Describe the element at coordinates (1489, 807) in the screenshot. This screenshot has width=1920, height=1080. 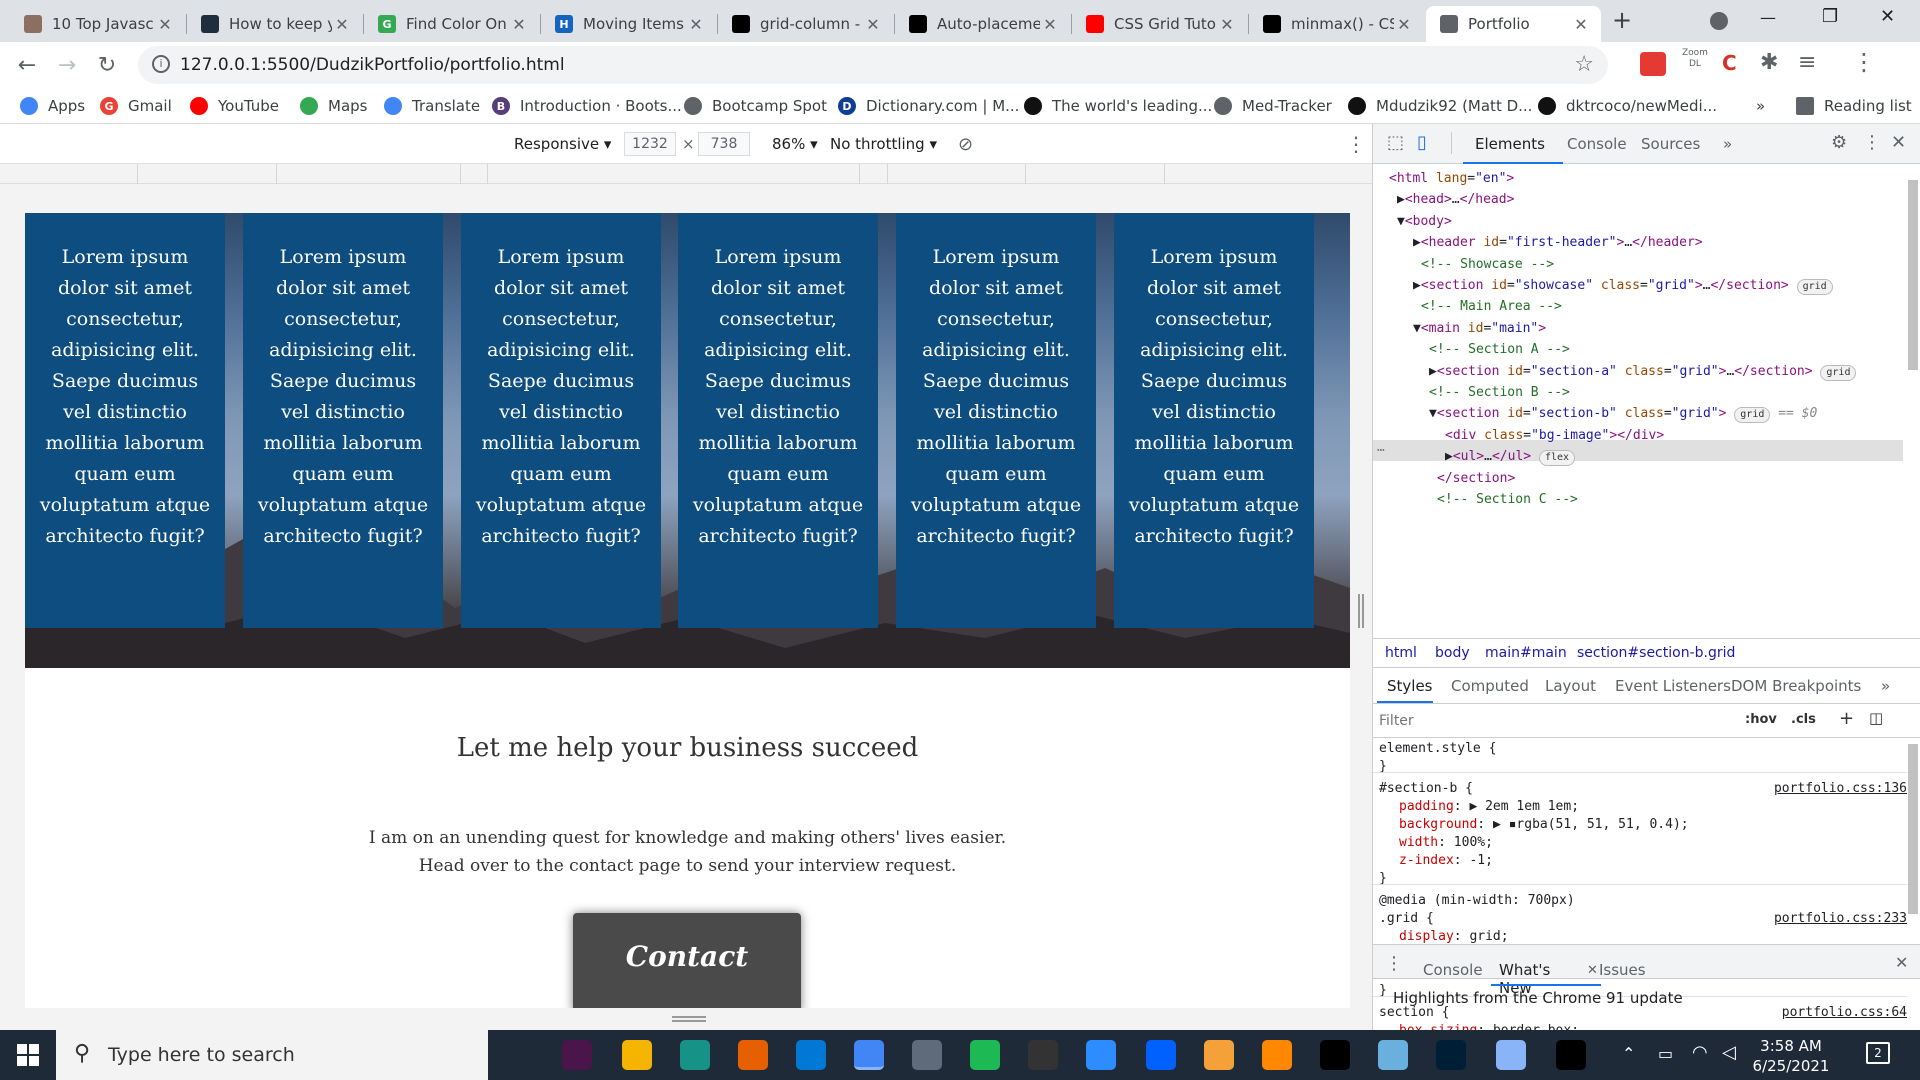
I see `css-property: padding: ▶ 2em 1em 1em;` at that location.